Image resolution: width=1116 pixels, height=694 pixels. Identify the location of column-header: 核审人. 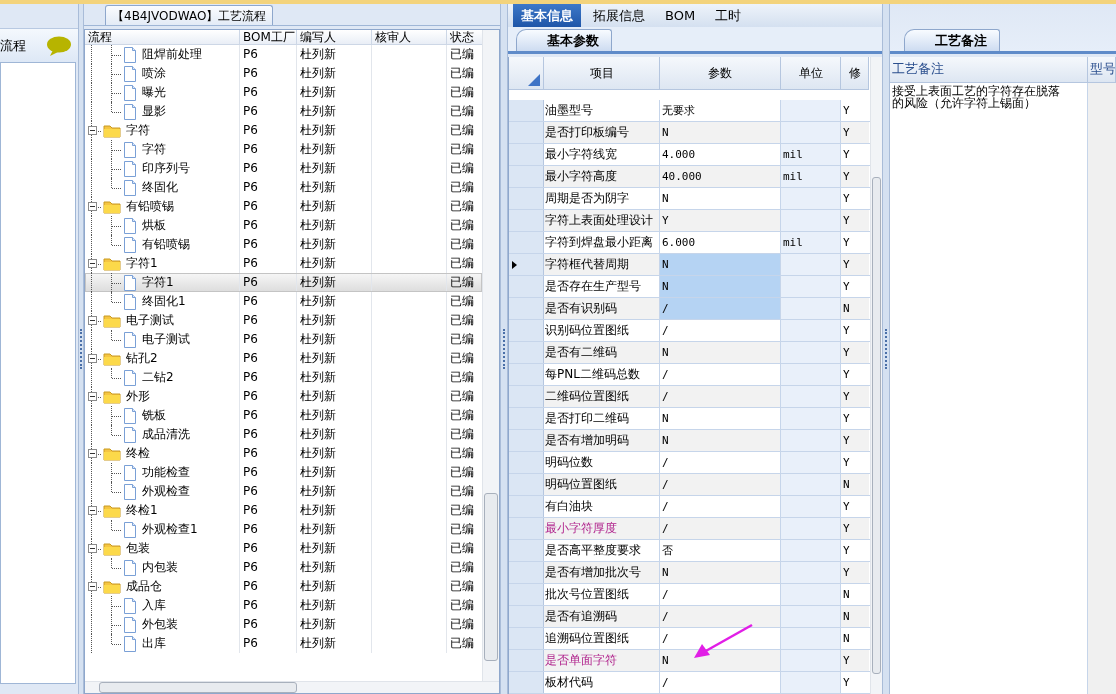
(409, 37).